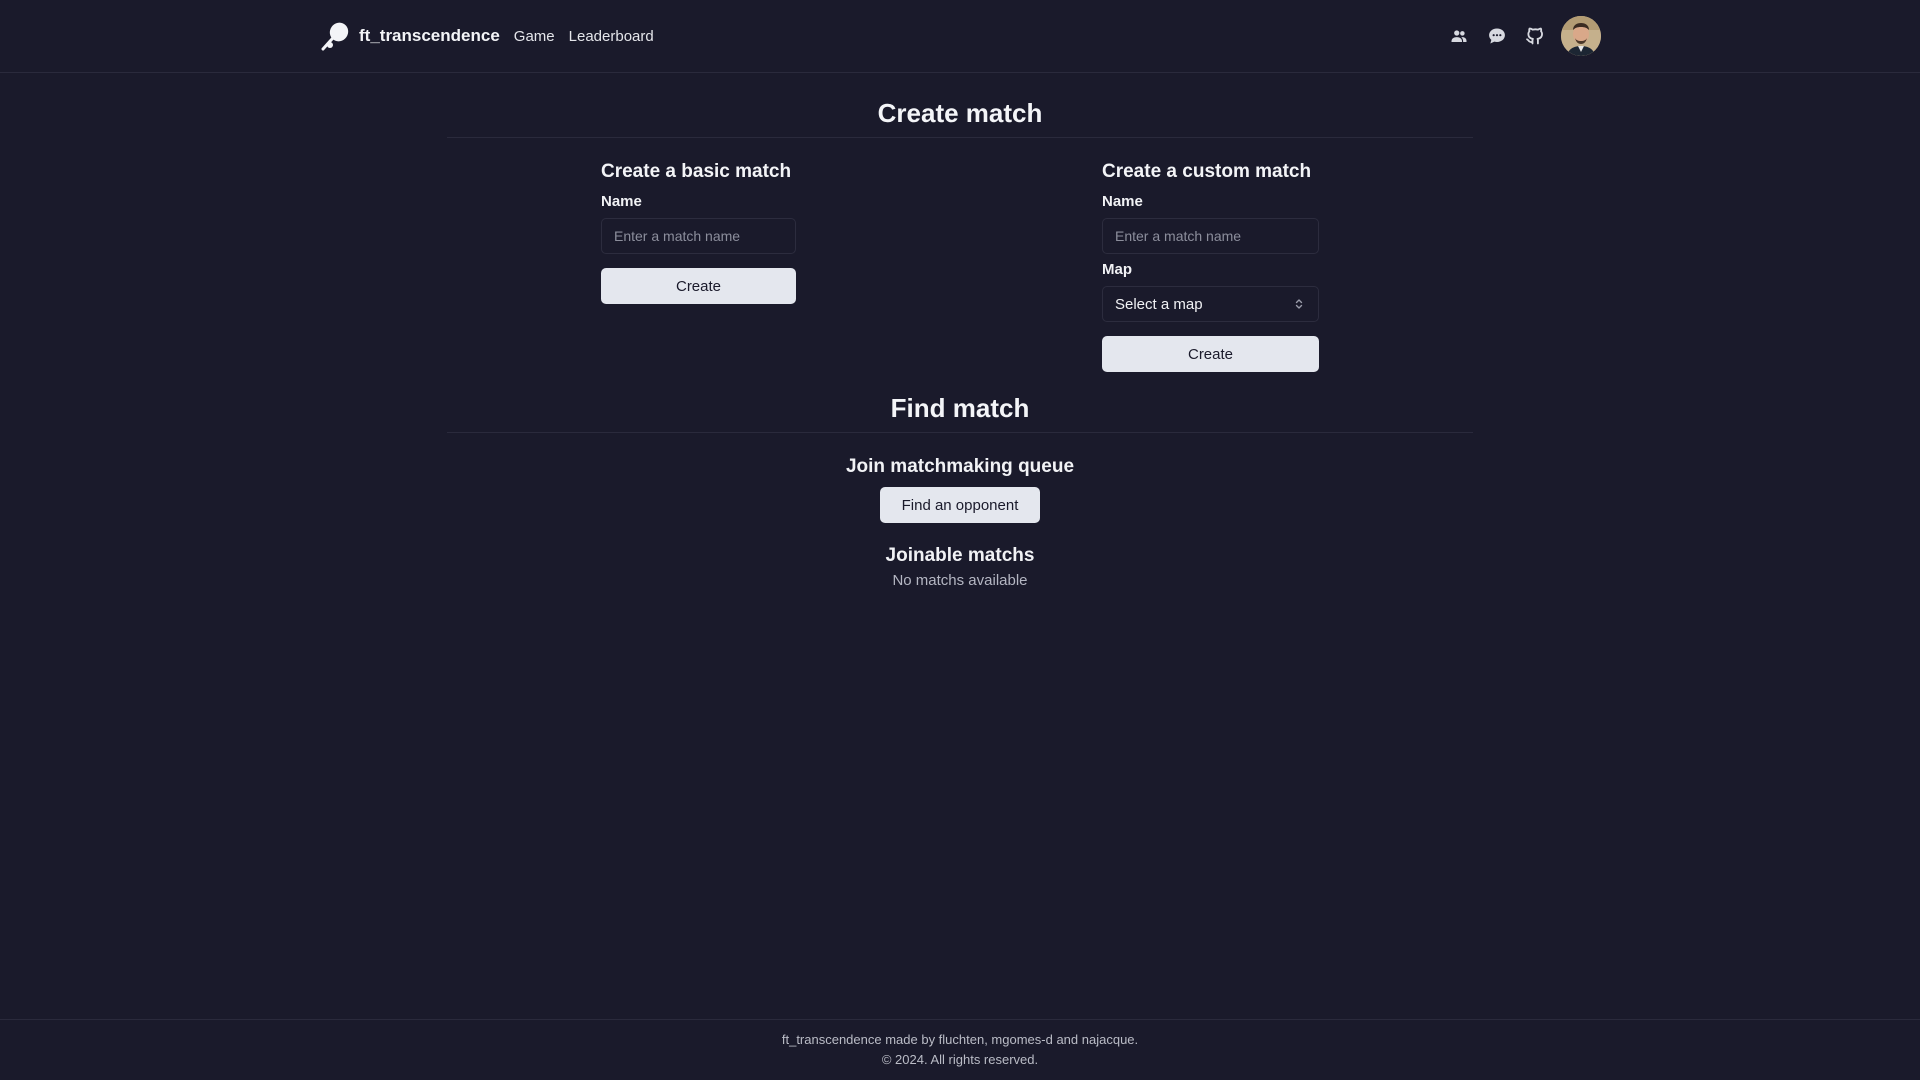  I want to click on chevron-up-down-icon, so click(1300, 304).